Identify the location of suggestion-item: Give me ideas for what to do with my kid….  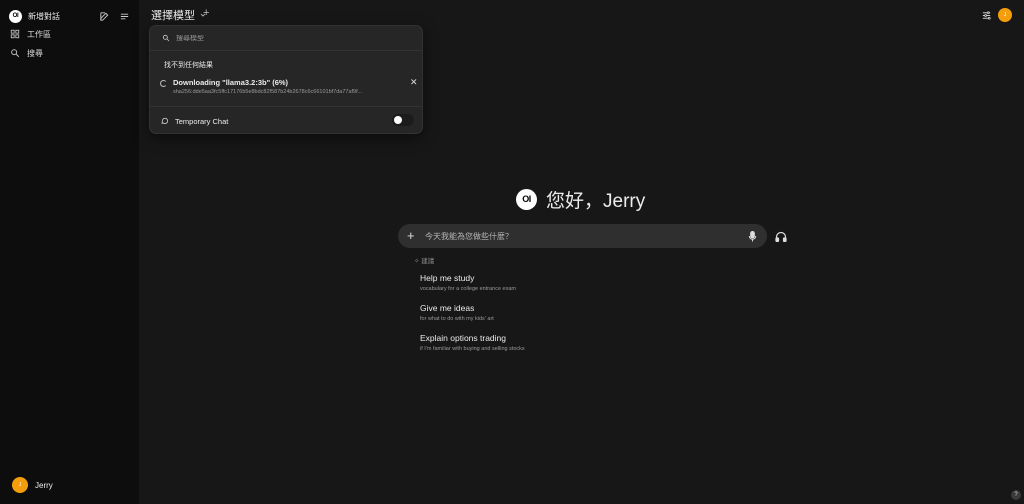
(530, 312).